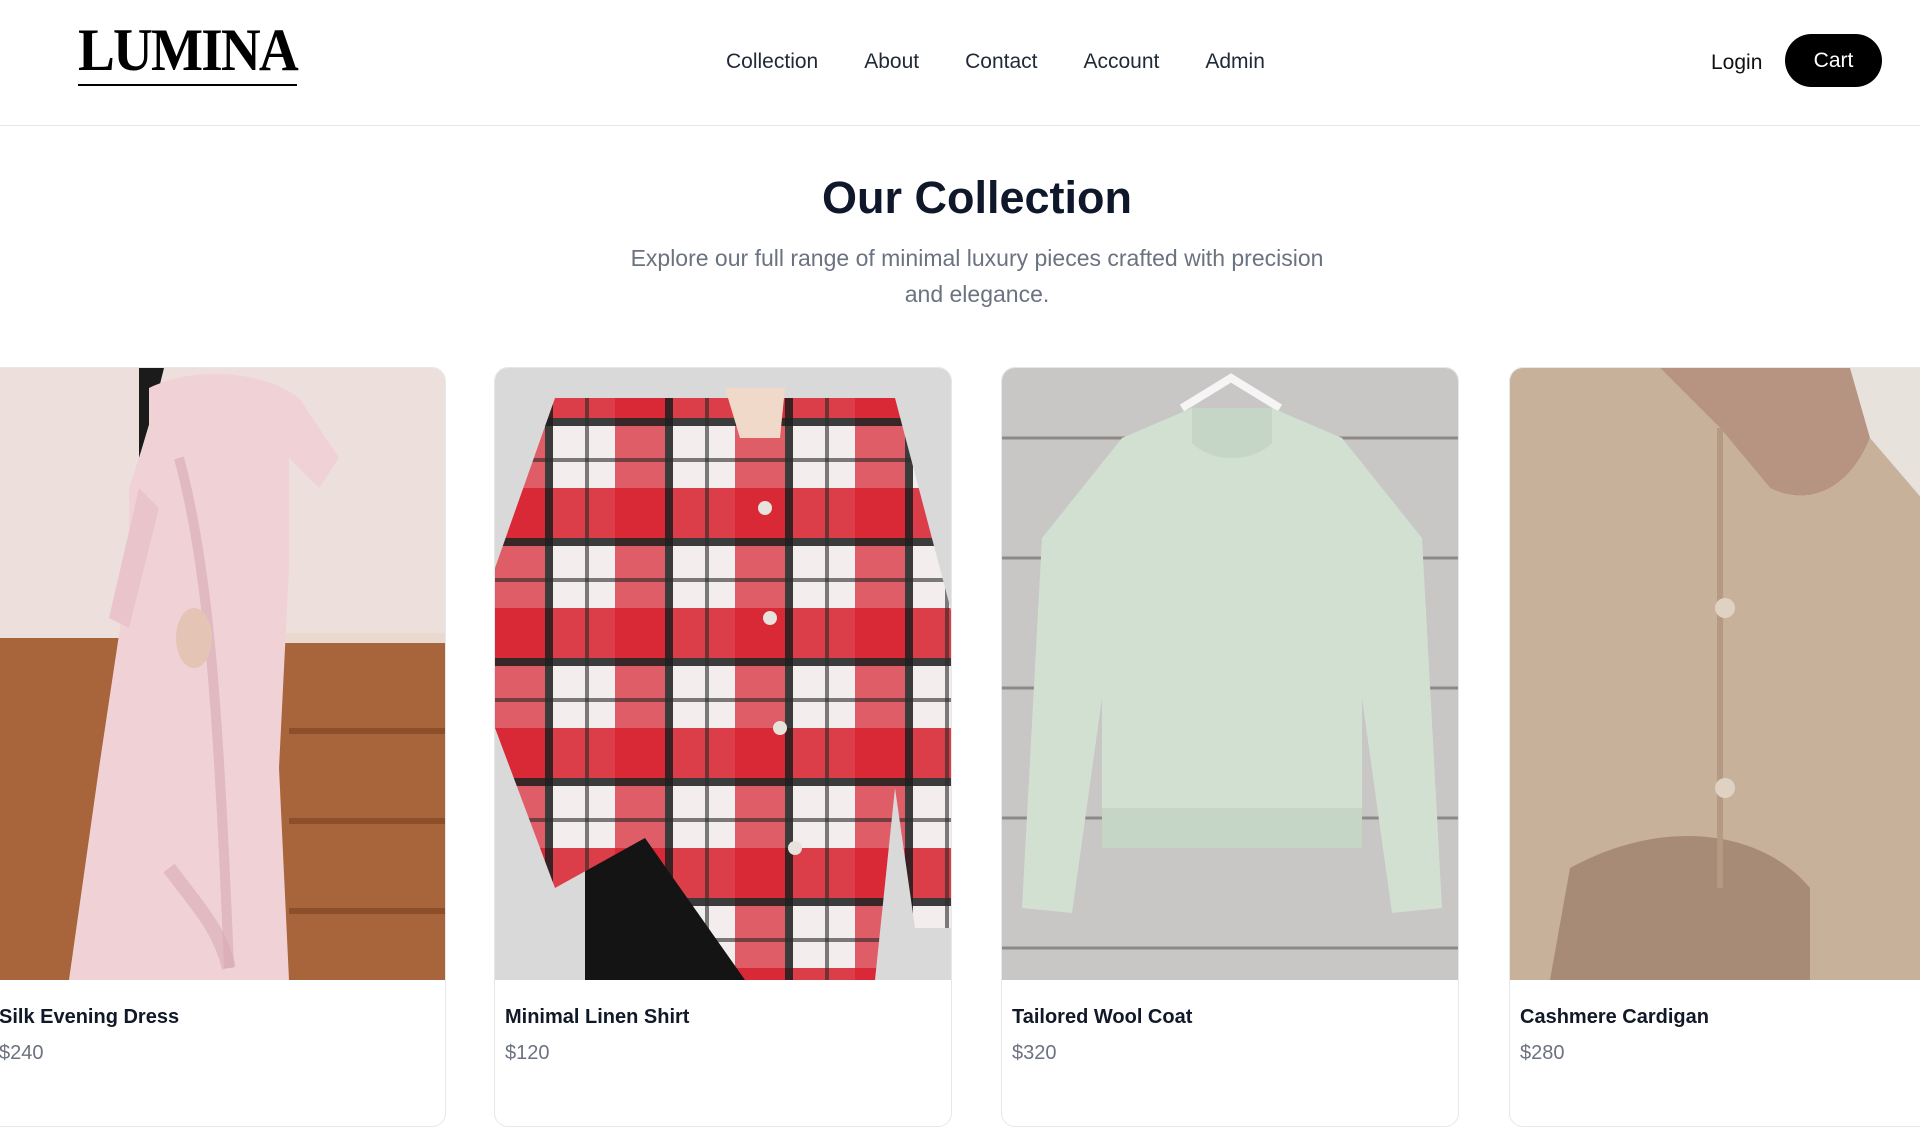 The image size is (1920, 1127). I want to click on main-nav: Collection About Contact Account Admin, so click(995, 62).